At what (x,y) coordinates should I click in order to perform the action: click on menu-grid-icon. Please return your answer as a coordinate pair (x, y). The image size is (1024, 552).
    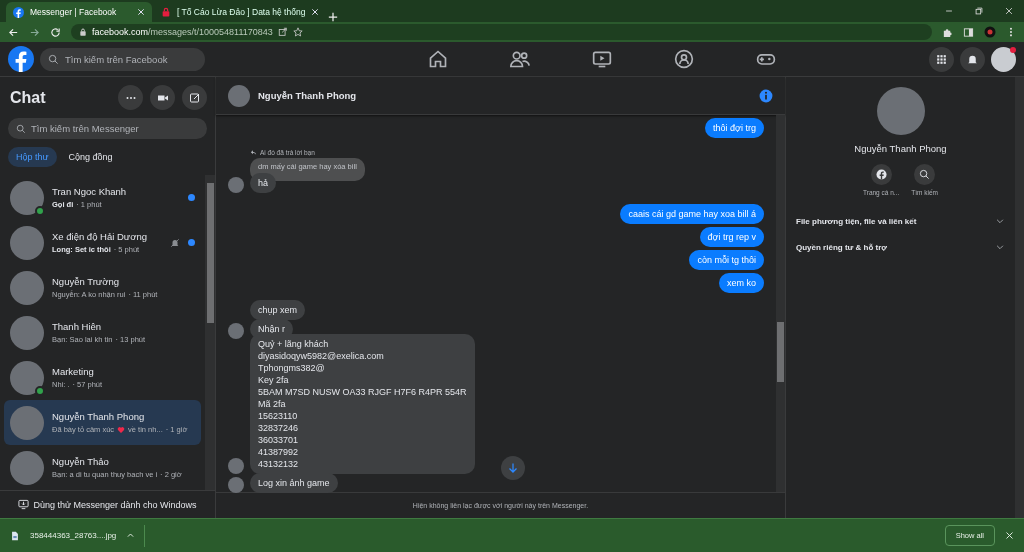
    Looking at the image, I should click on (941, 59).